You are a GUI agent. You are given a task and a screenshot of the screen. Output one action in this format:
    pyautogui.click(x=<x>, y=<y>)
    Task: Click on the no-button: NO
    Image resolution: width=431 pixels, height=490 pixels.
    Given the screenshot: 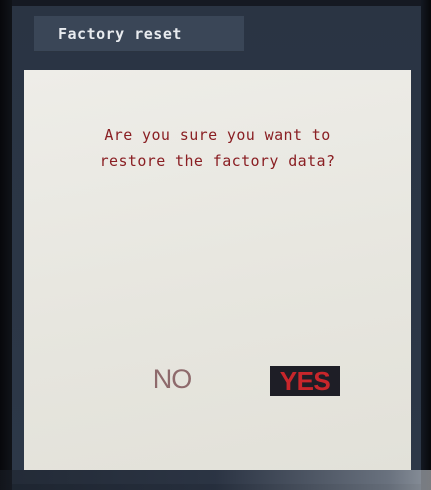 What is the action you would take?
    pyautogui.click(x=172, y=379)
    